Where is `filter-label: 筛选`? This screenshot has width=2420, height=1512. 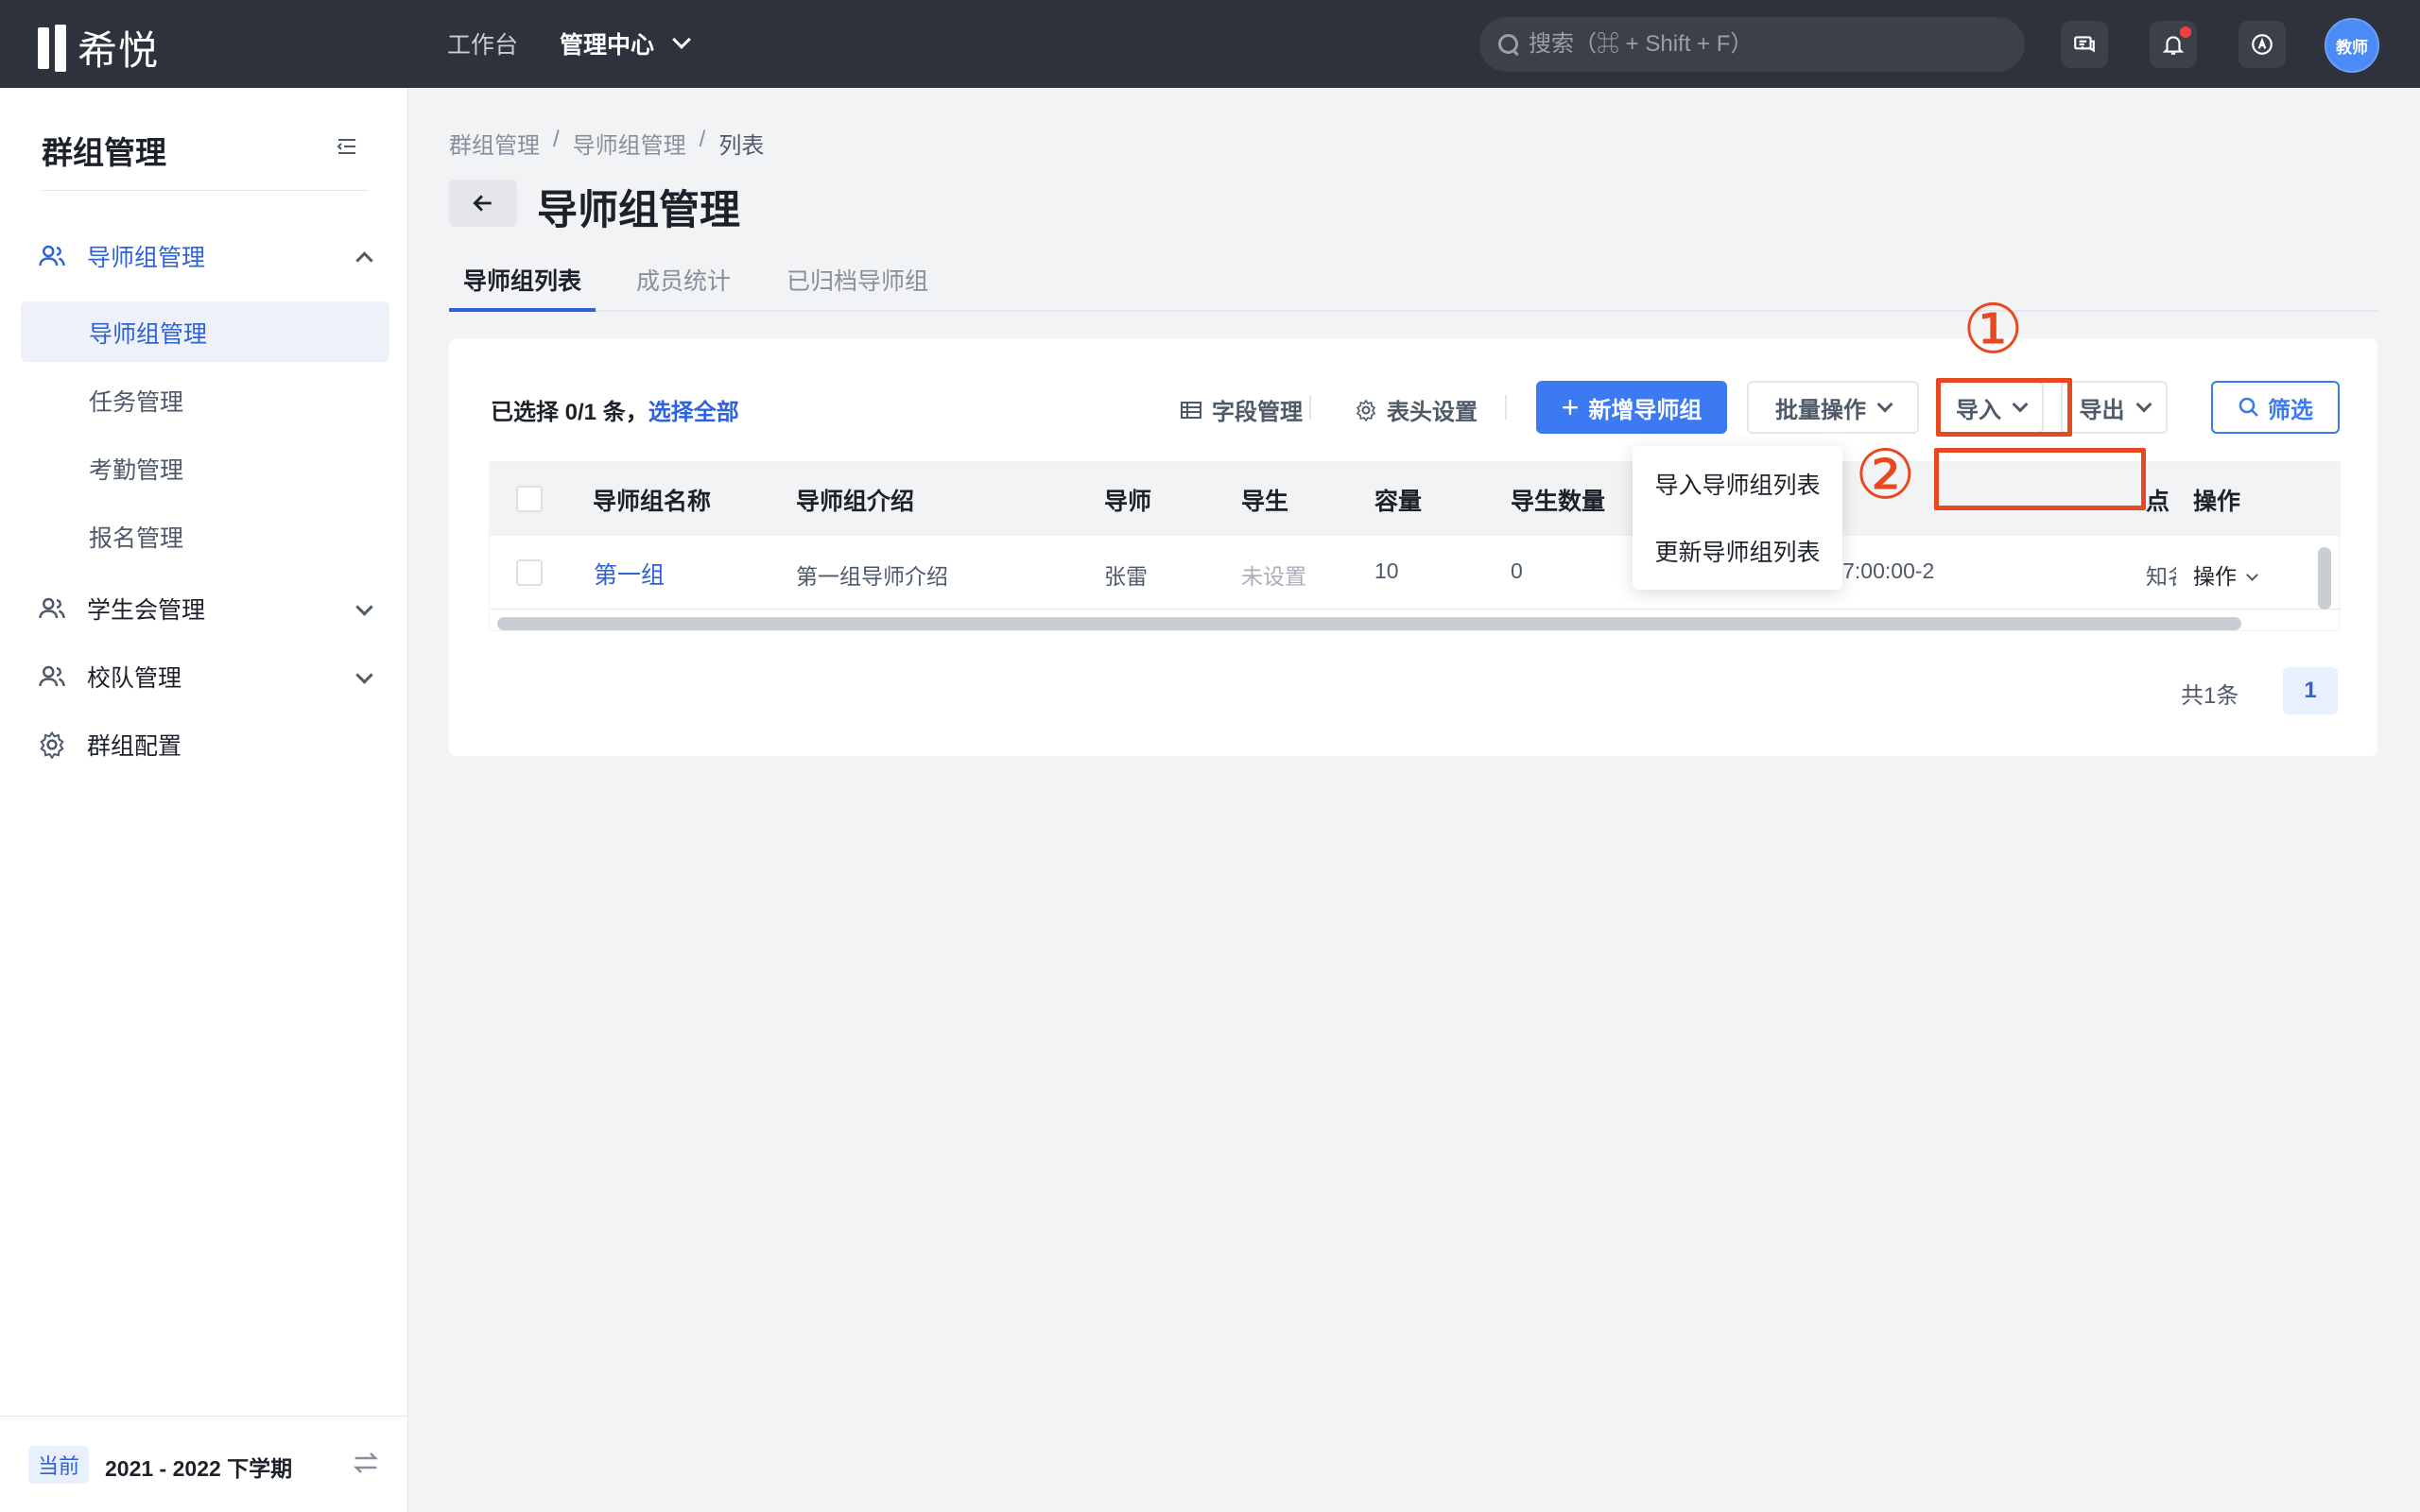 filter-label: 筛选 is located at coordinates (2290, 410).